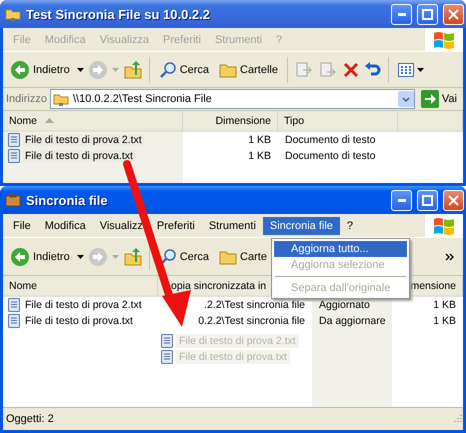 This screenshot has width=466, height=433. What do you see at coordinates (232, 99) in the screenshot?
I see `address-field: \\10.0.2.2\Test Sincronia File` at bounding box center [232, 99].